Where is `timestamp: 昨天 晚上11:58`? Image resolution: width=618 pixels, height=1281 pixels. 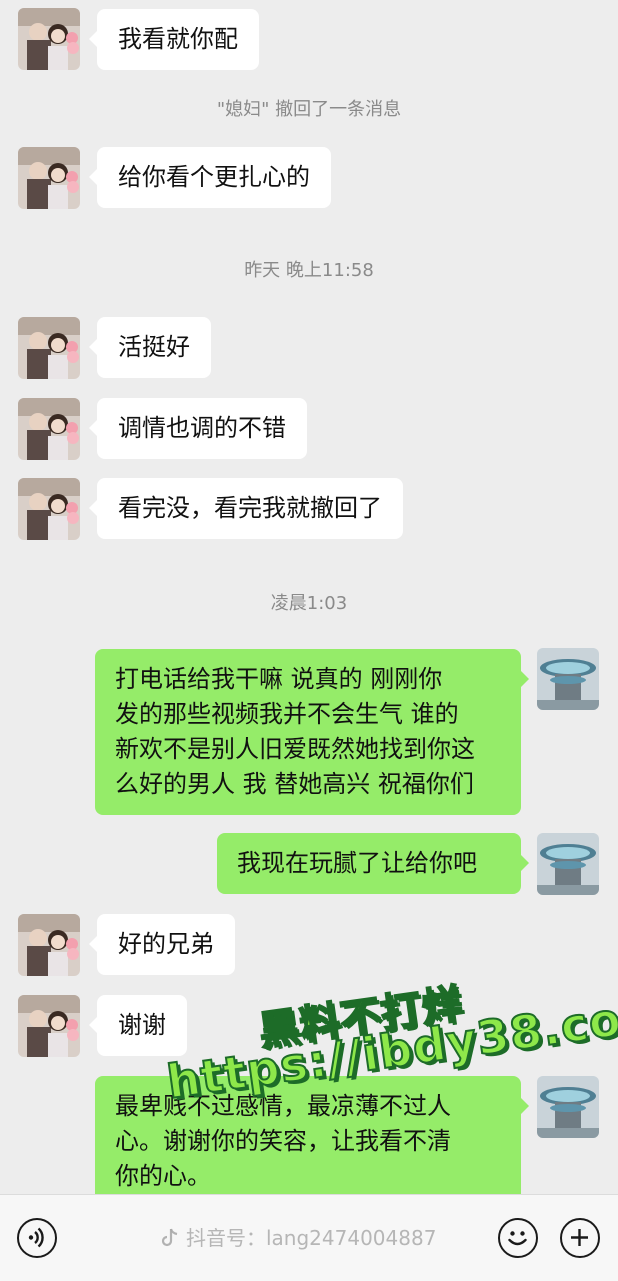 timestamp: 昨天 晚上11:58 is located at coordinates (309, 270).